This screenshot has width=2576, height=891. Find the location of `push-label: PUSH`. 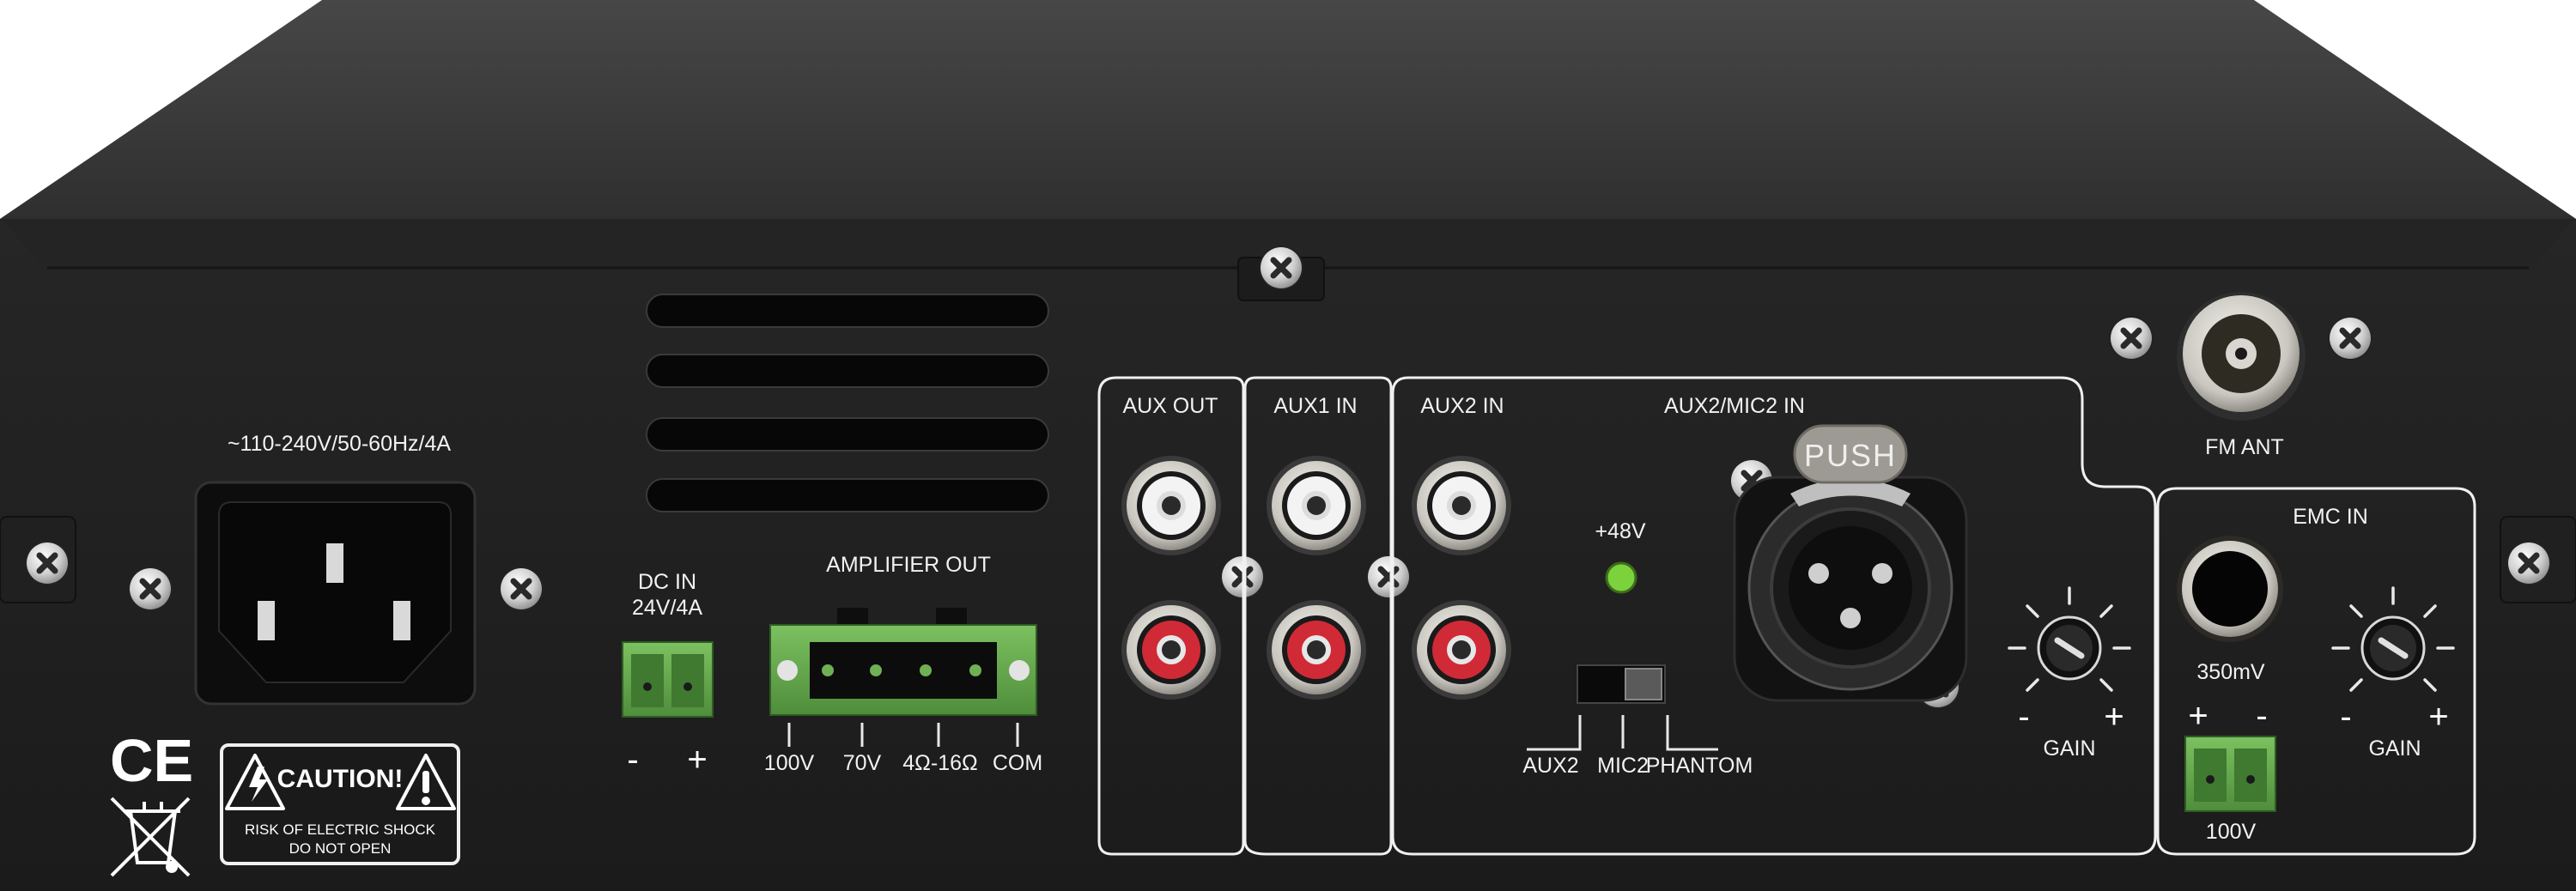

push-label: PUSH is located at coordinates (1850, 455).